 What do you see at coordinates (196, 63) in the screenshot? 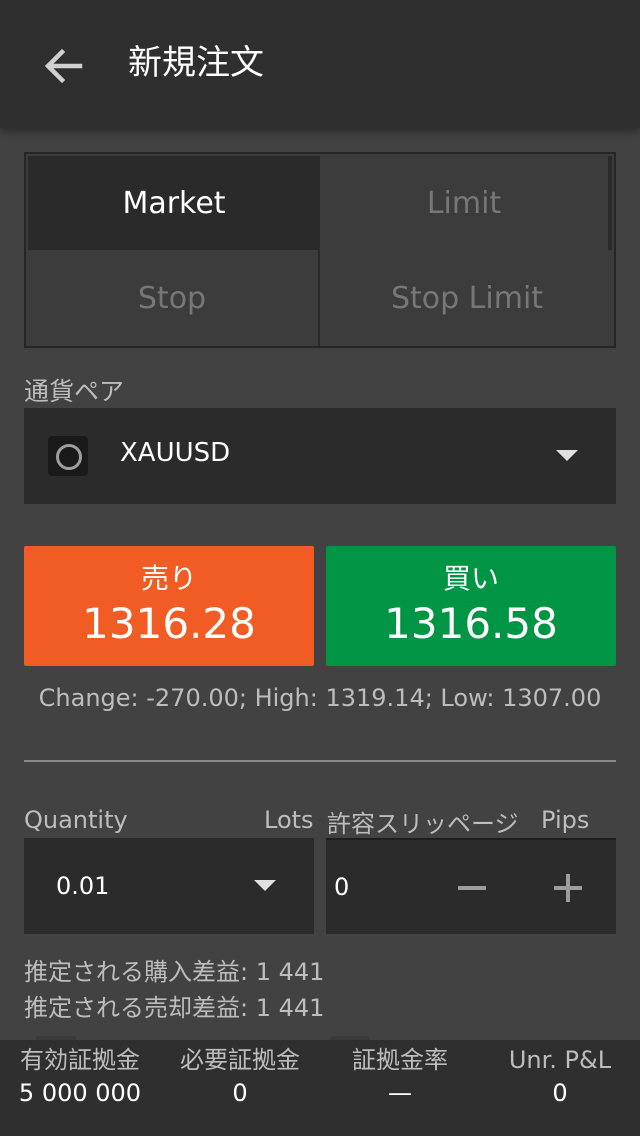
I see `page-title: 新規注文` at bounding box center [196, 63].